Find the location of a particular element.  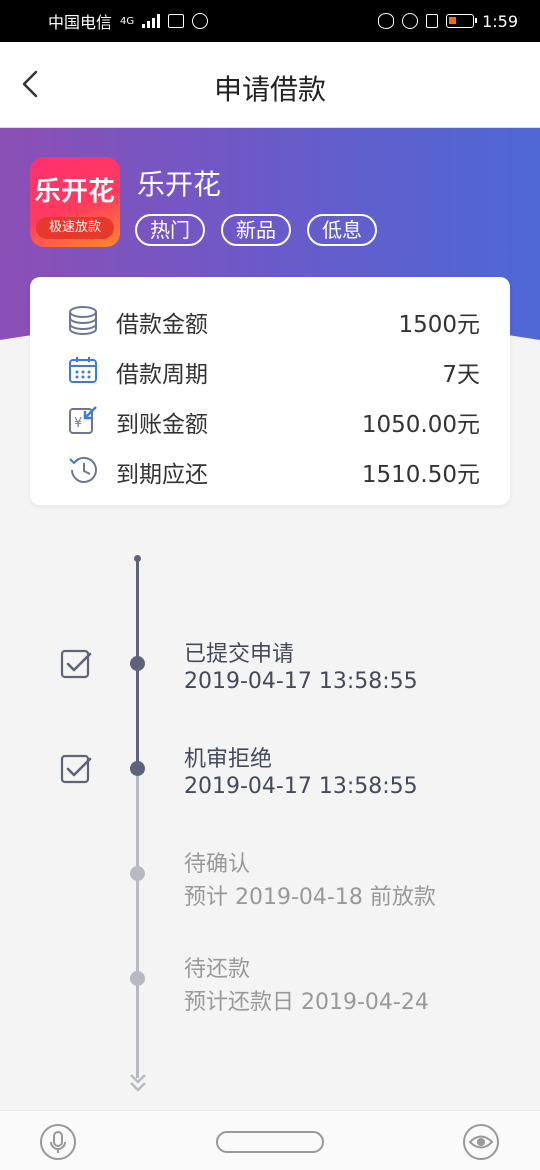

clock-return-icon is located at coordinates (83, 469).